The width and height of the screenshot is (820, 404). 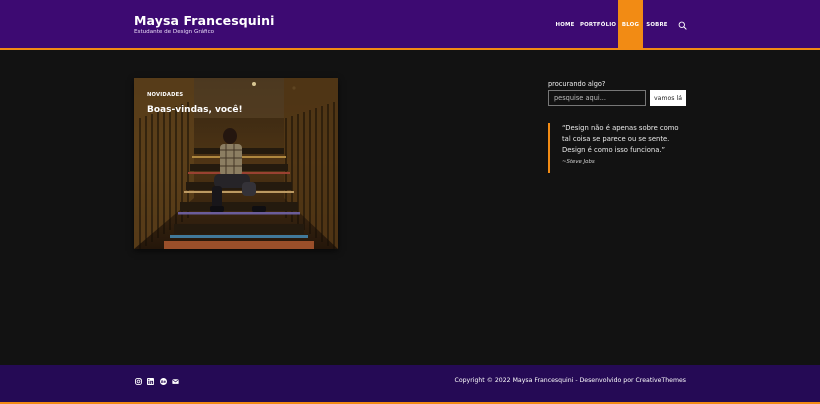 I want to click on search-icon, so click(x=682, y=25).